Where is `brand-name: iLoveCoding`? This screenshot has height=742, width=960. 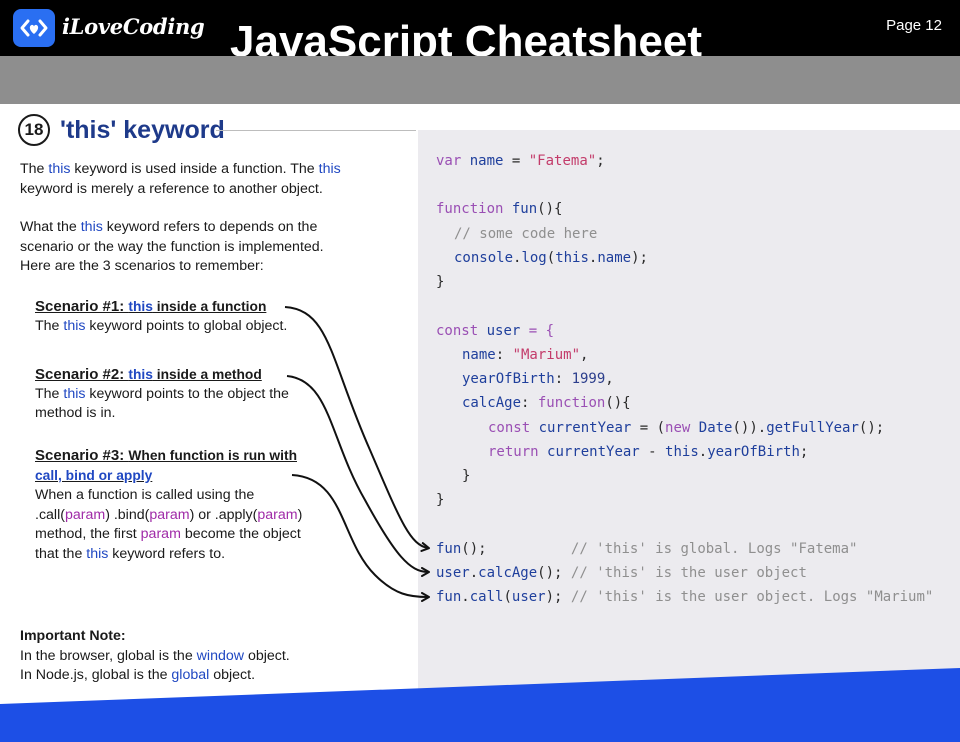 brand-name: iLoveCoding is located at coordinates (133, 26).